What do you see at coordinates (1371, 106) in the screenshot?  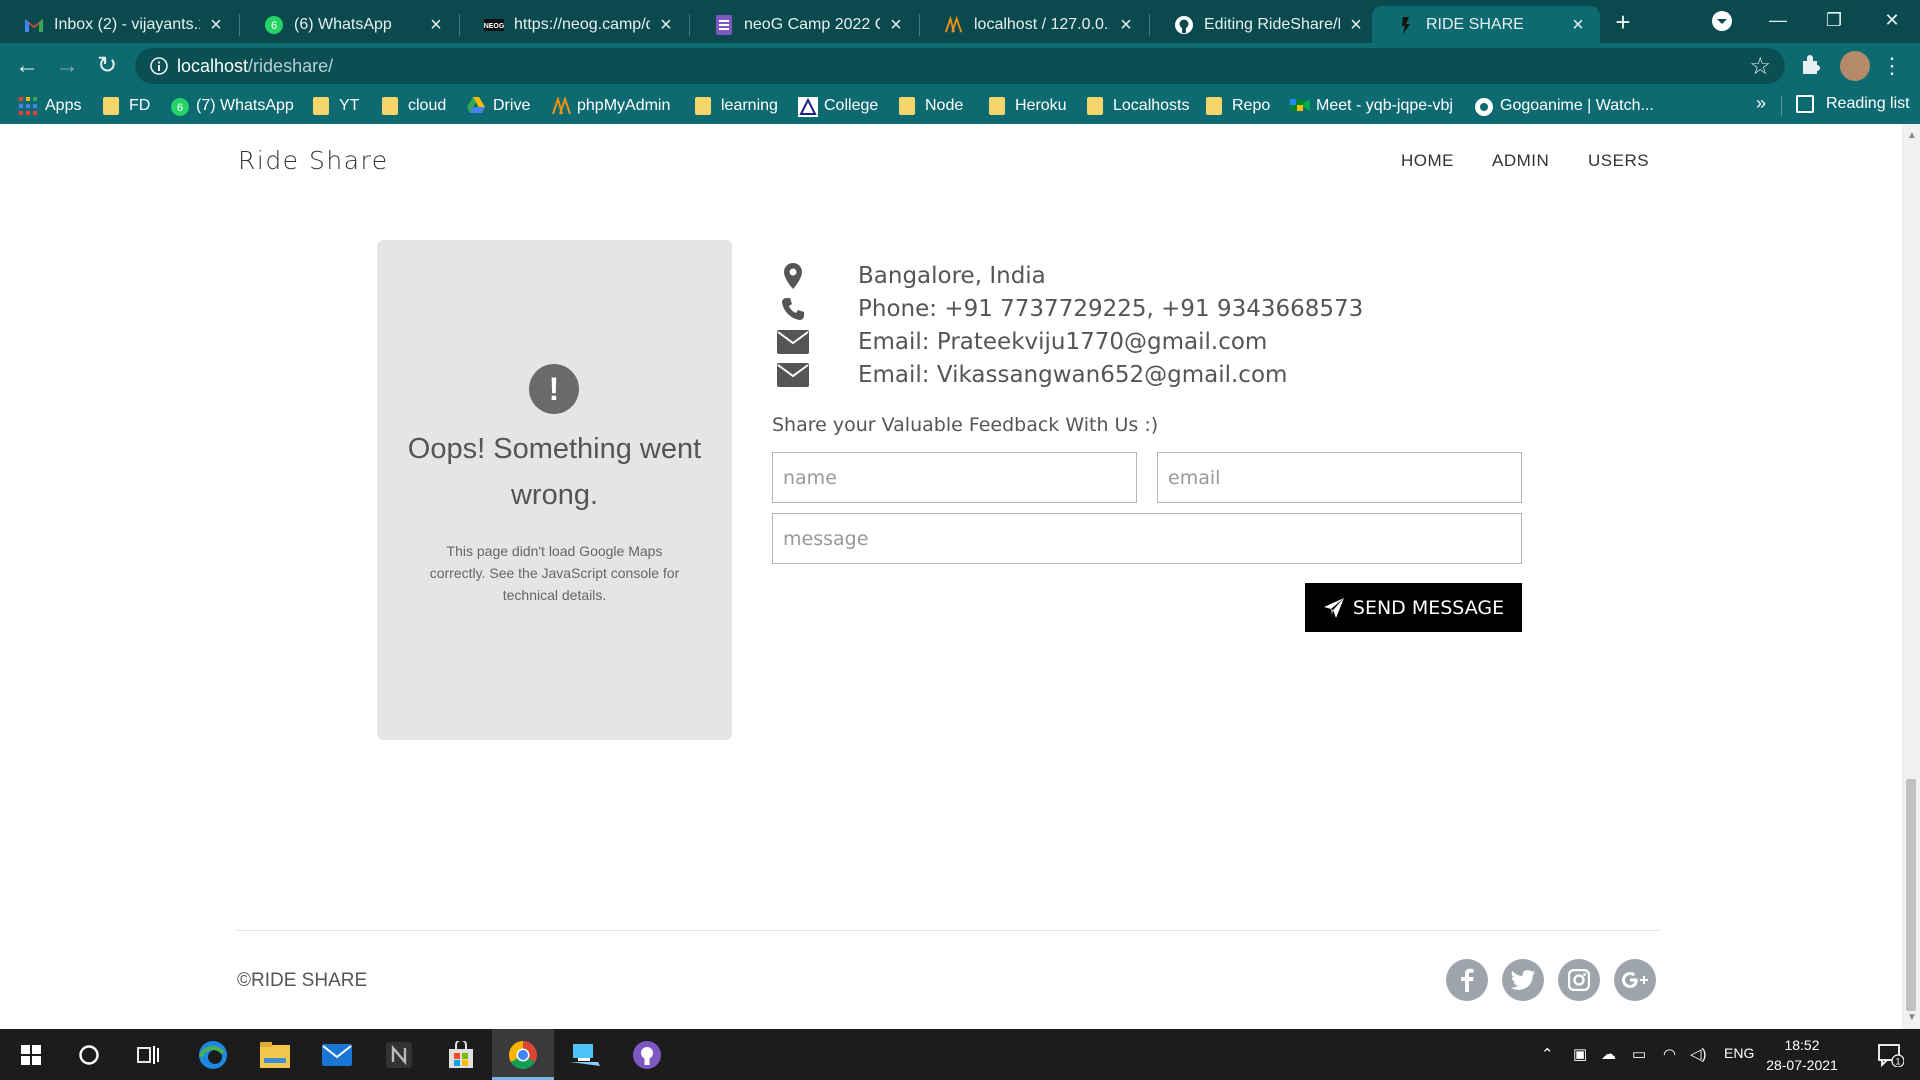 I see `bookmark-meet: Meet - yqb-jqpe-vbj` at bounding box center [1371, 106].